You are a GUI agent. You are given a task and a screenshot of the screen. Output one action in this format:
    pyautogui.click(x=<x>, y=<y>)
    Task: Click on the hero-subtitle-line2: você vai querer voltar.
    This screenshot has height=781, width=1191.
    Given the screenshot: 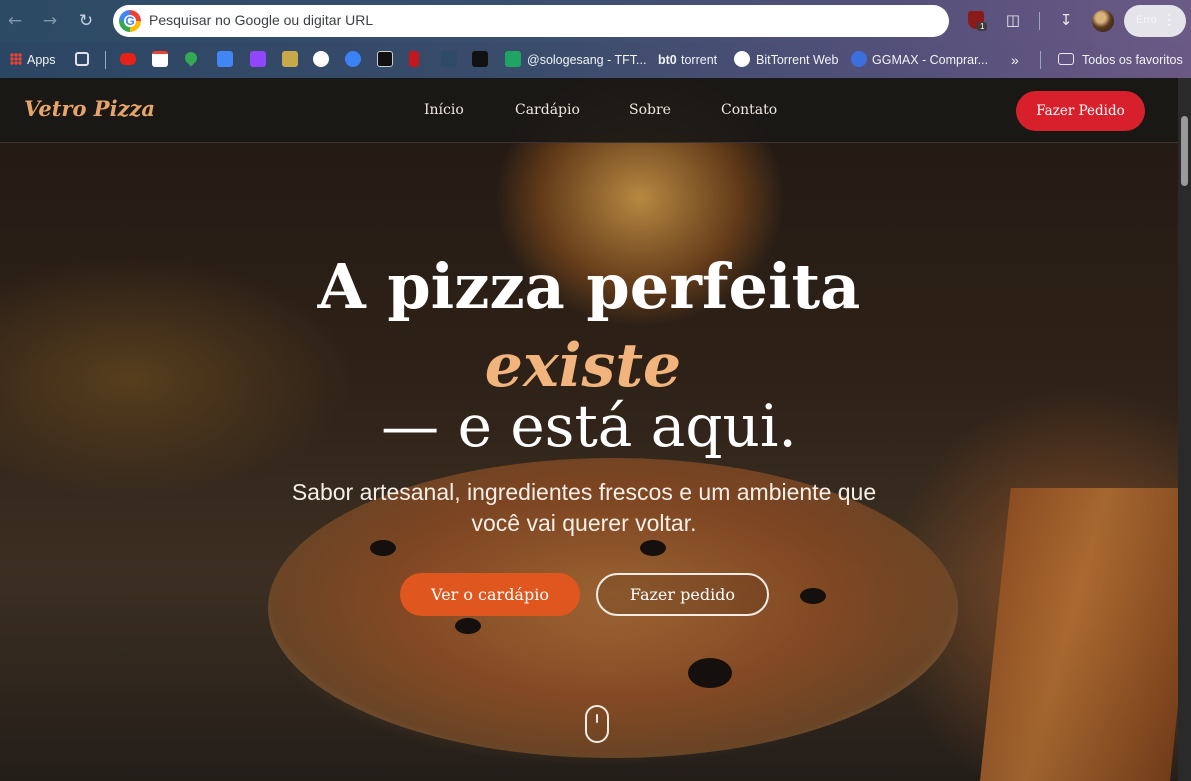 What is the action you would take?
    pyautogui.click(x=584, y=523)
    